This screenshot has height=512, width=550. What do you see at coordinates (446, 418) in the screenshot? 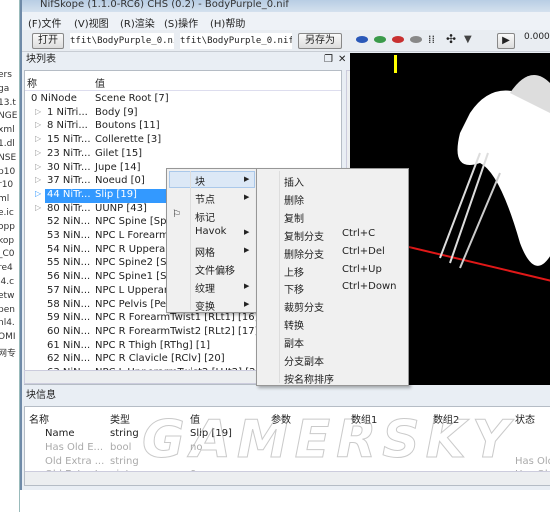
I see `info-column-header: 数组2` at bounding box center [446, 418].